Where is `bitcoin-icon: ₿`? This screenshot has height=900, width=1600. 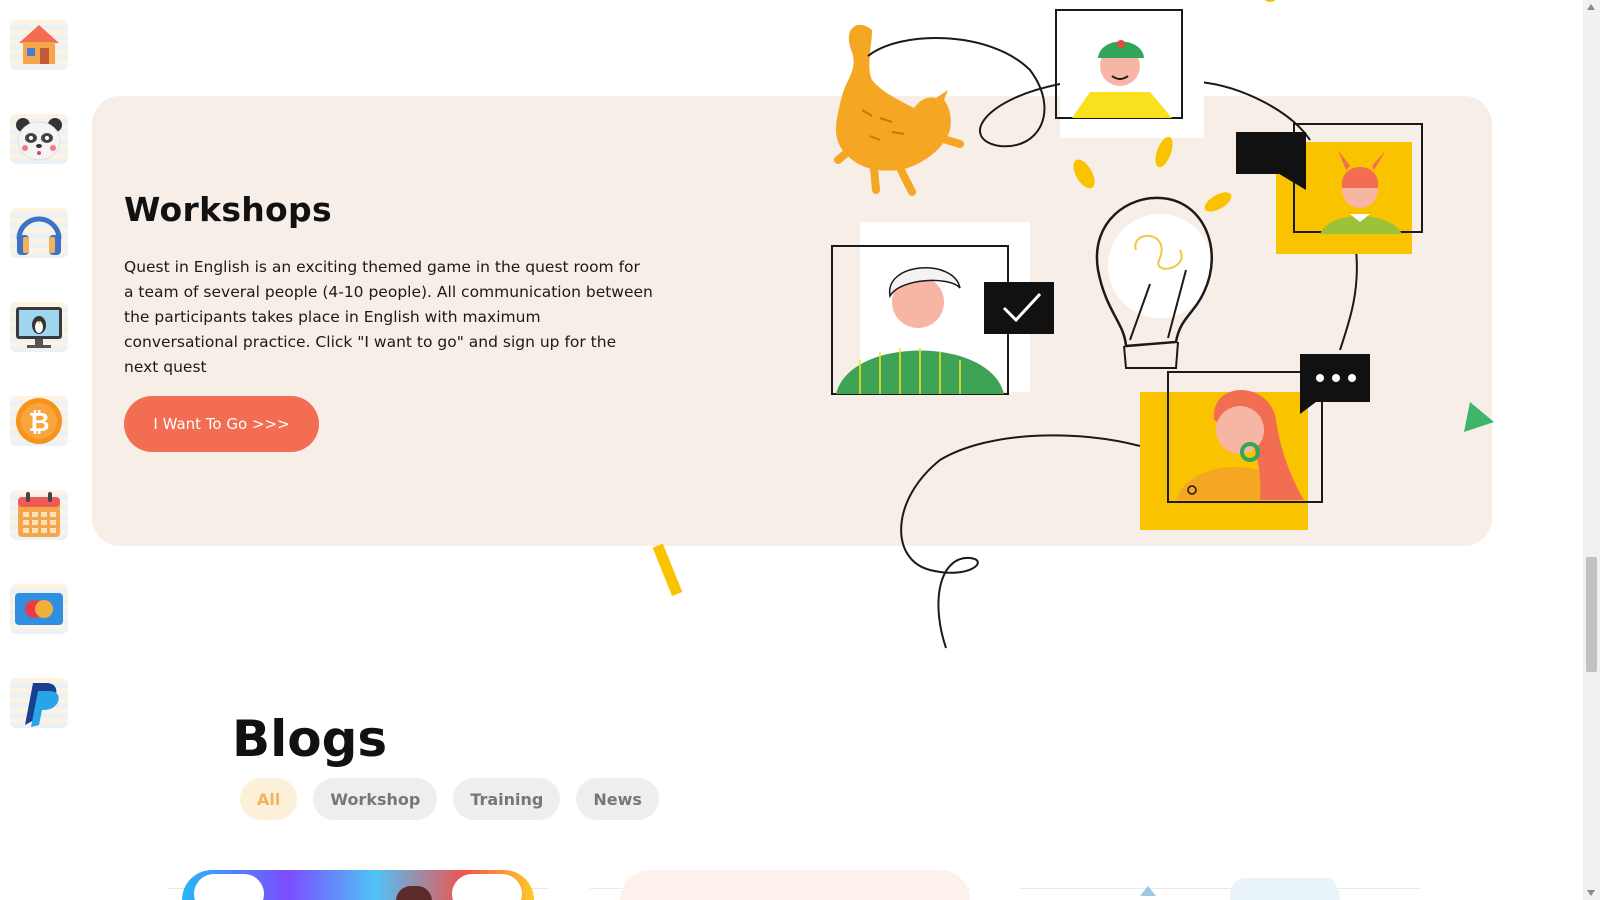
bitcoin-icon: ₿ is located at coordinates (39, 421).